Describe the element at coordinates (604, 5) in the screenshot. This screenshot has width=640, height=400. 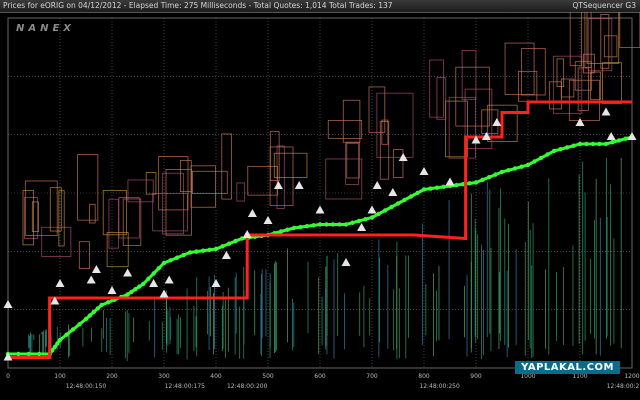
I see `app-name: QTSequencer G3` at that location.